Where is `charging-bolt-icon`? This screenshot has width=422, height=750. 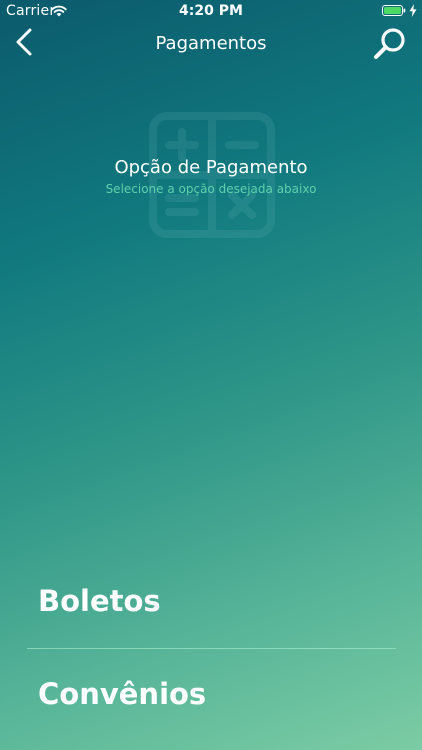 charging-bolt-icon is located at coordinates (413, 10).